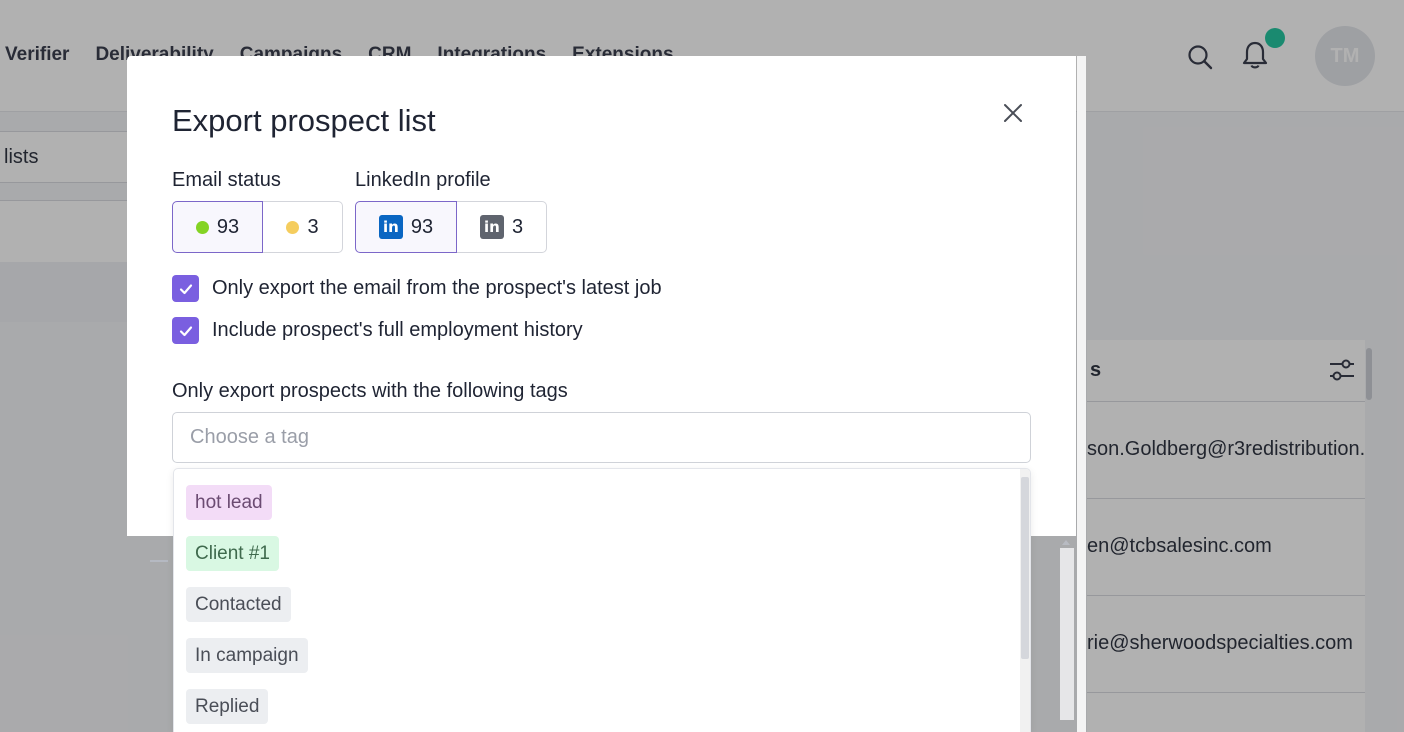  What do you see at coordinates (228, 226) in the screenshot?
I see `email-status-valid-count: 93` at bounding box center [228, 226].